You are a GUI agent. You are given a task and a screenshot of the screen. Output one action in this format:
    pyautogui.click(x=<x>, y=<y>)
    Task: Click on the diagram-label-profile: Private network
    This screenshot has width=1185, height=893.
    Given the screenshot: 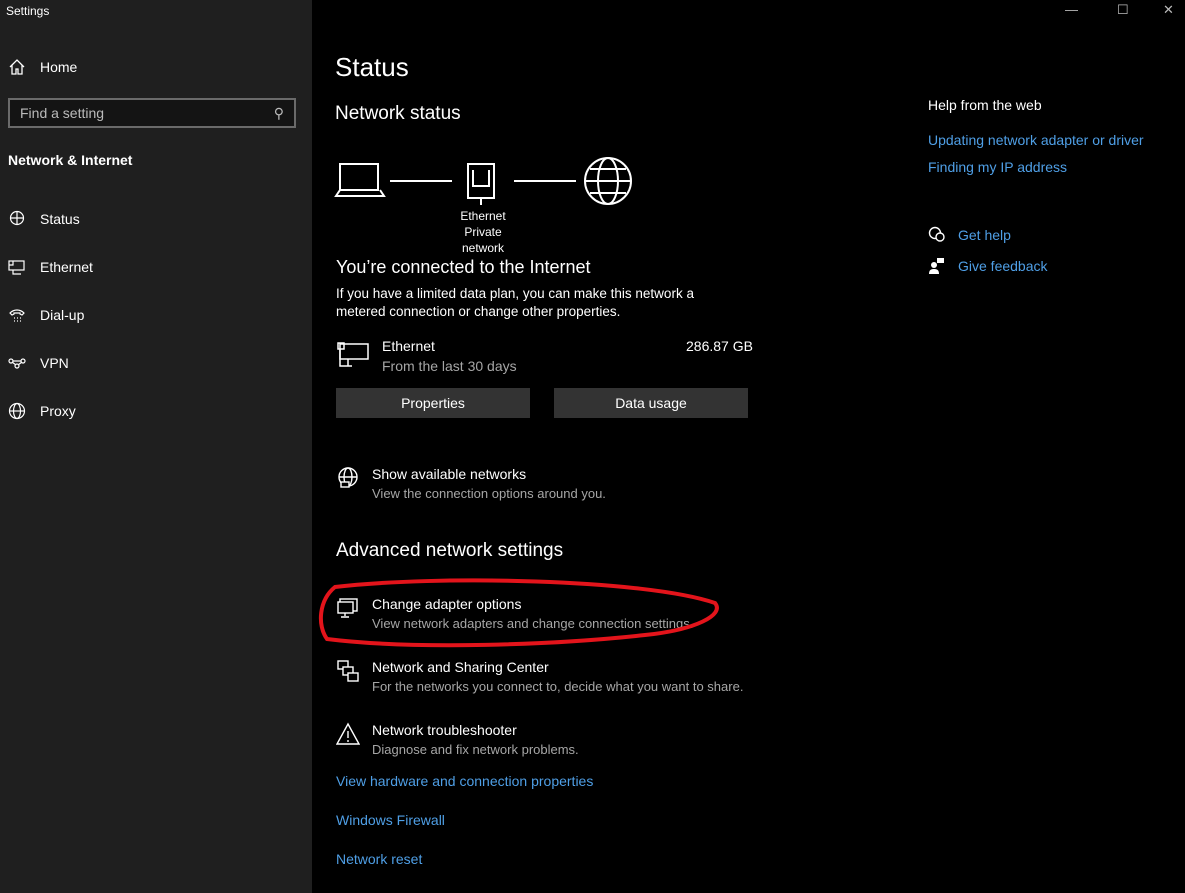 What is the action you would take?
    pyautogui.click(x=483, y=240)
    